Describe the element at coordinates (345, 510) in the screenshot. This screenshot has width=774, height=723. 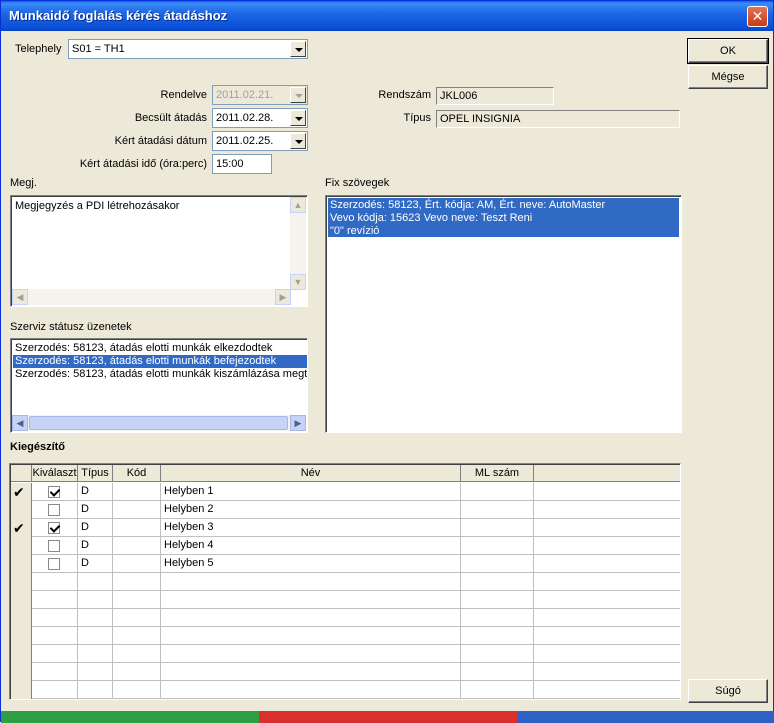
I see `table-row: D Helyben 2` at that location.